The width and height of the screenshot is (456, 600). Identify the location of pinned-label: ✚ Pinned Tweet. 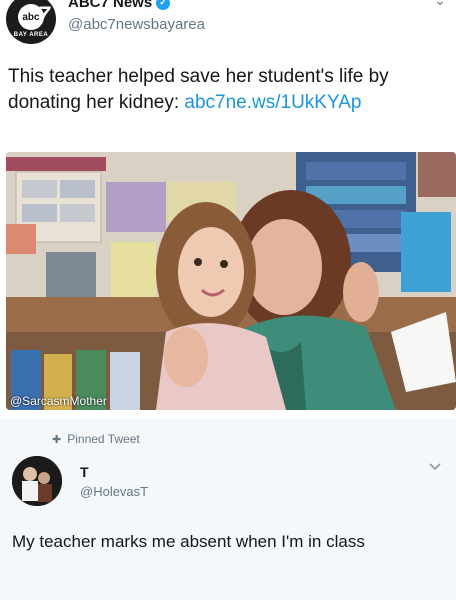
(96, 439).